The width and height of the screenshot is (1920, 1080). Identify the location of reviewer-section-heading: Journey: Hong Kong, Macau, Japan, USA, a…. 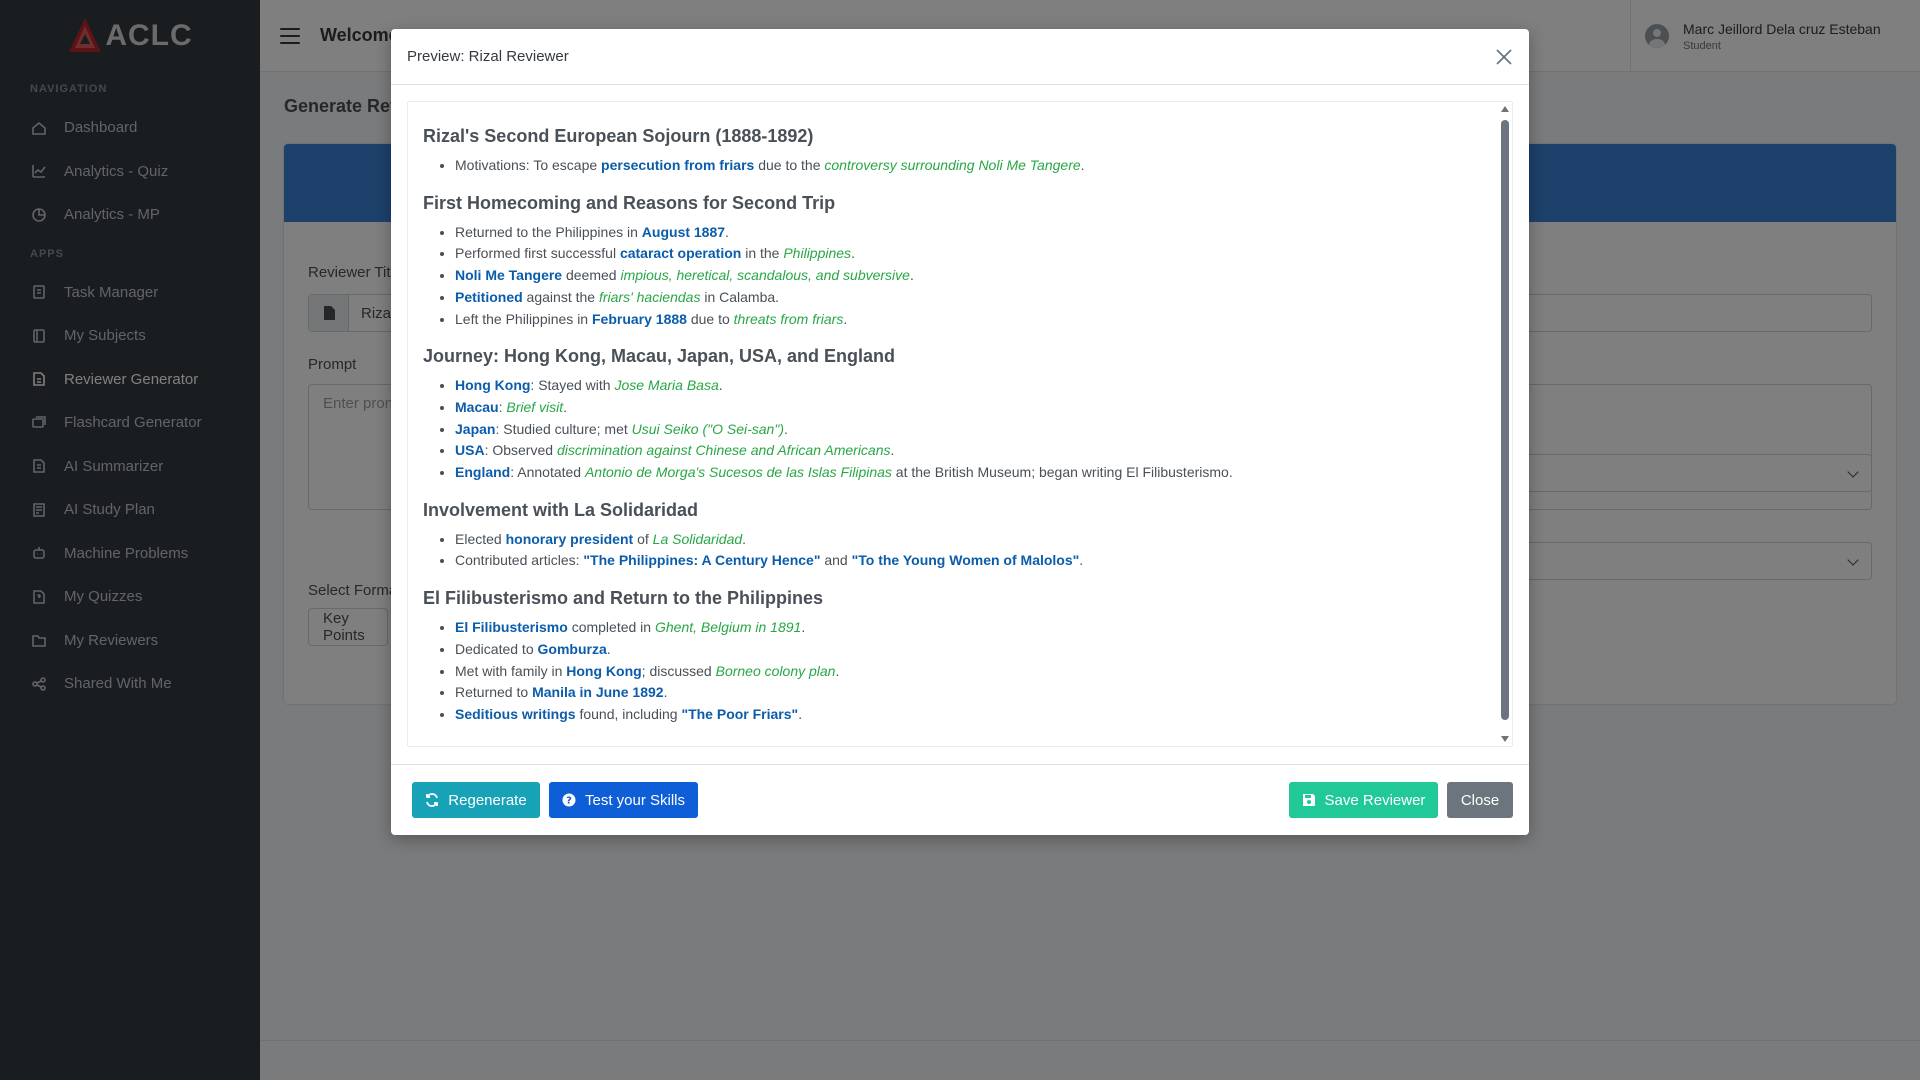
(659, 356).